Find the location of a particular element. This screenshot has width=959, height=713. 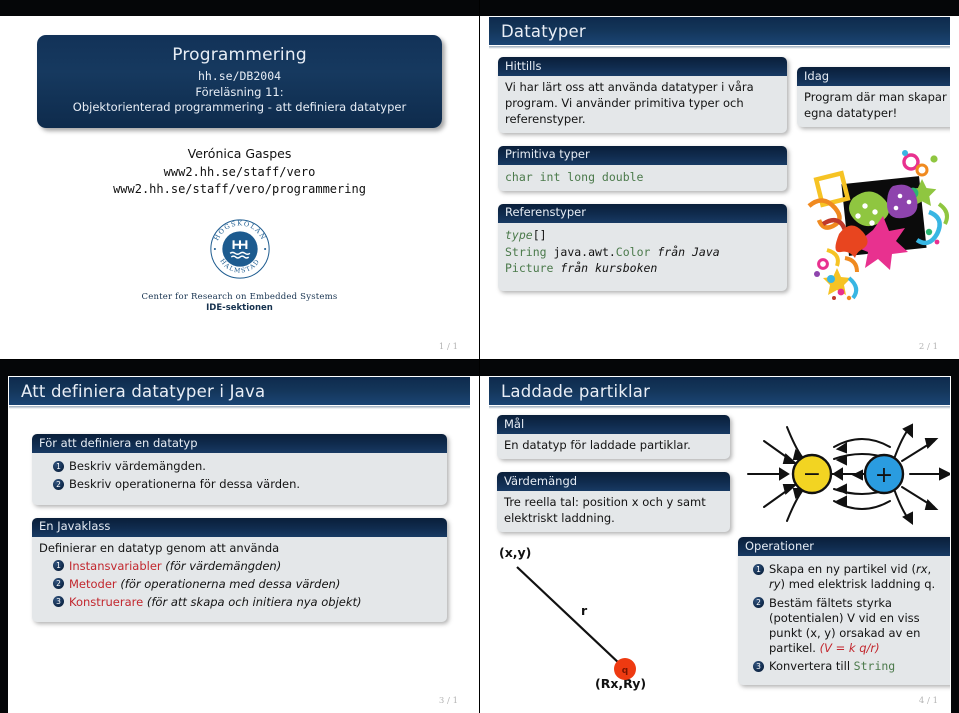

page-number: 2 / 1 is located at coordinates (928, 347).